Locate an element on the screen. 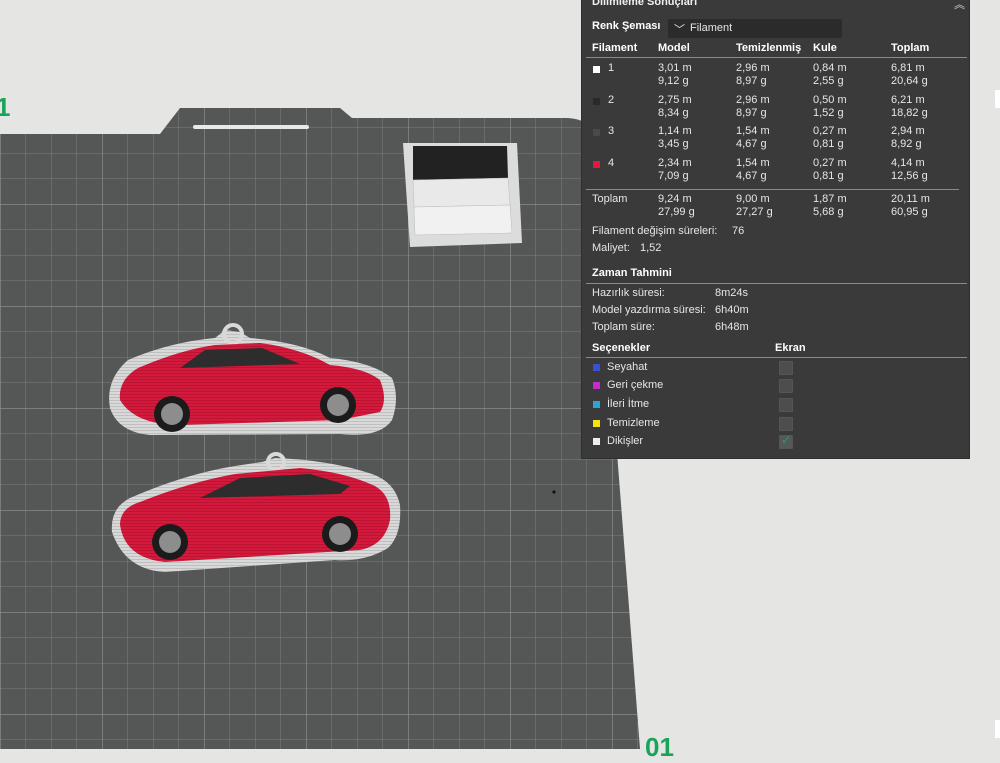 This screenshot has height=763, width=1000. prime-tower is located at coordinates (462, 195).